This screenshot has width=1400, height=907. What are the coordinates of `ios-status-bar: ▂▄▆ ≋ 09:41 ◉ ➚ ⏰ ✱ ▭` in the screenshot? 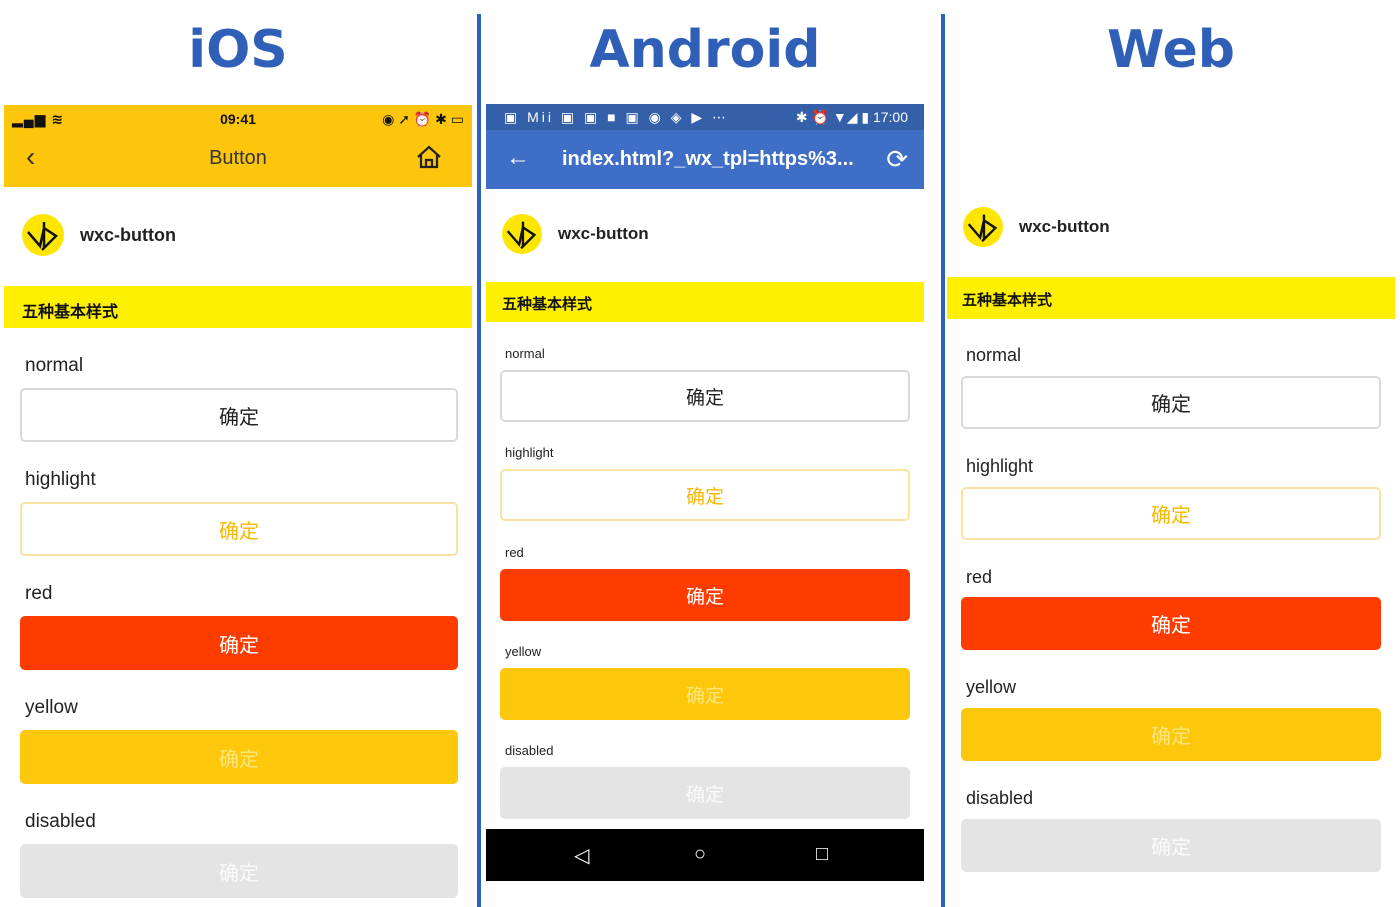 It's located at (238, 119).